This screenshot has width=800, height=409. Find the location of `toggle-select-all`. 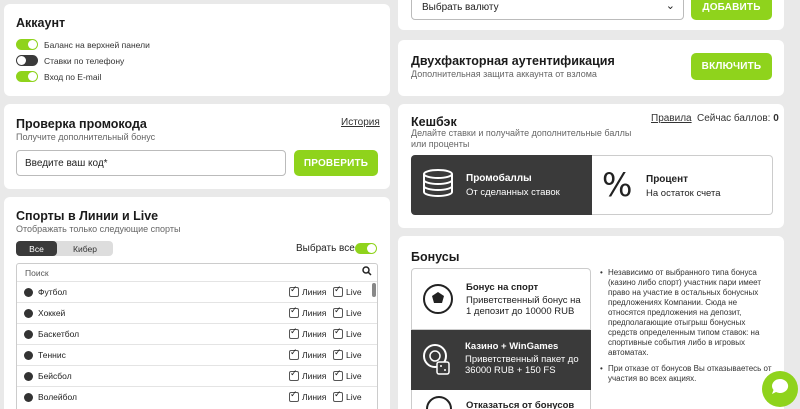

toggle-select-all is located at coordinates (366, 248).